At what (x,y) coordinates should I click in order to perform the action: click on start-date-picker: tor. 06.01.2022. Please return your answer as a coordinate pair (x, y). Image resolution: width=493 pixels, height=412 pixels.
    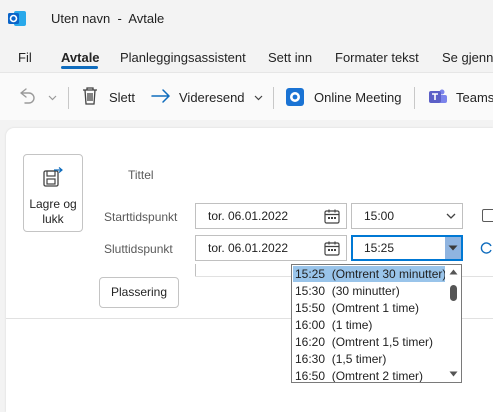
    Looking at the image, I should click on (271, 216).